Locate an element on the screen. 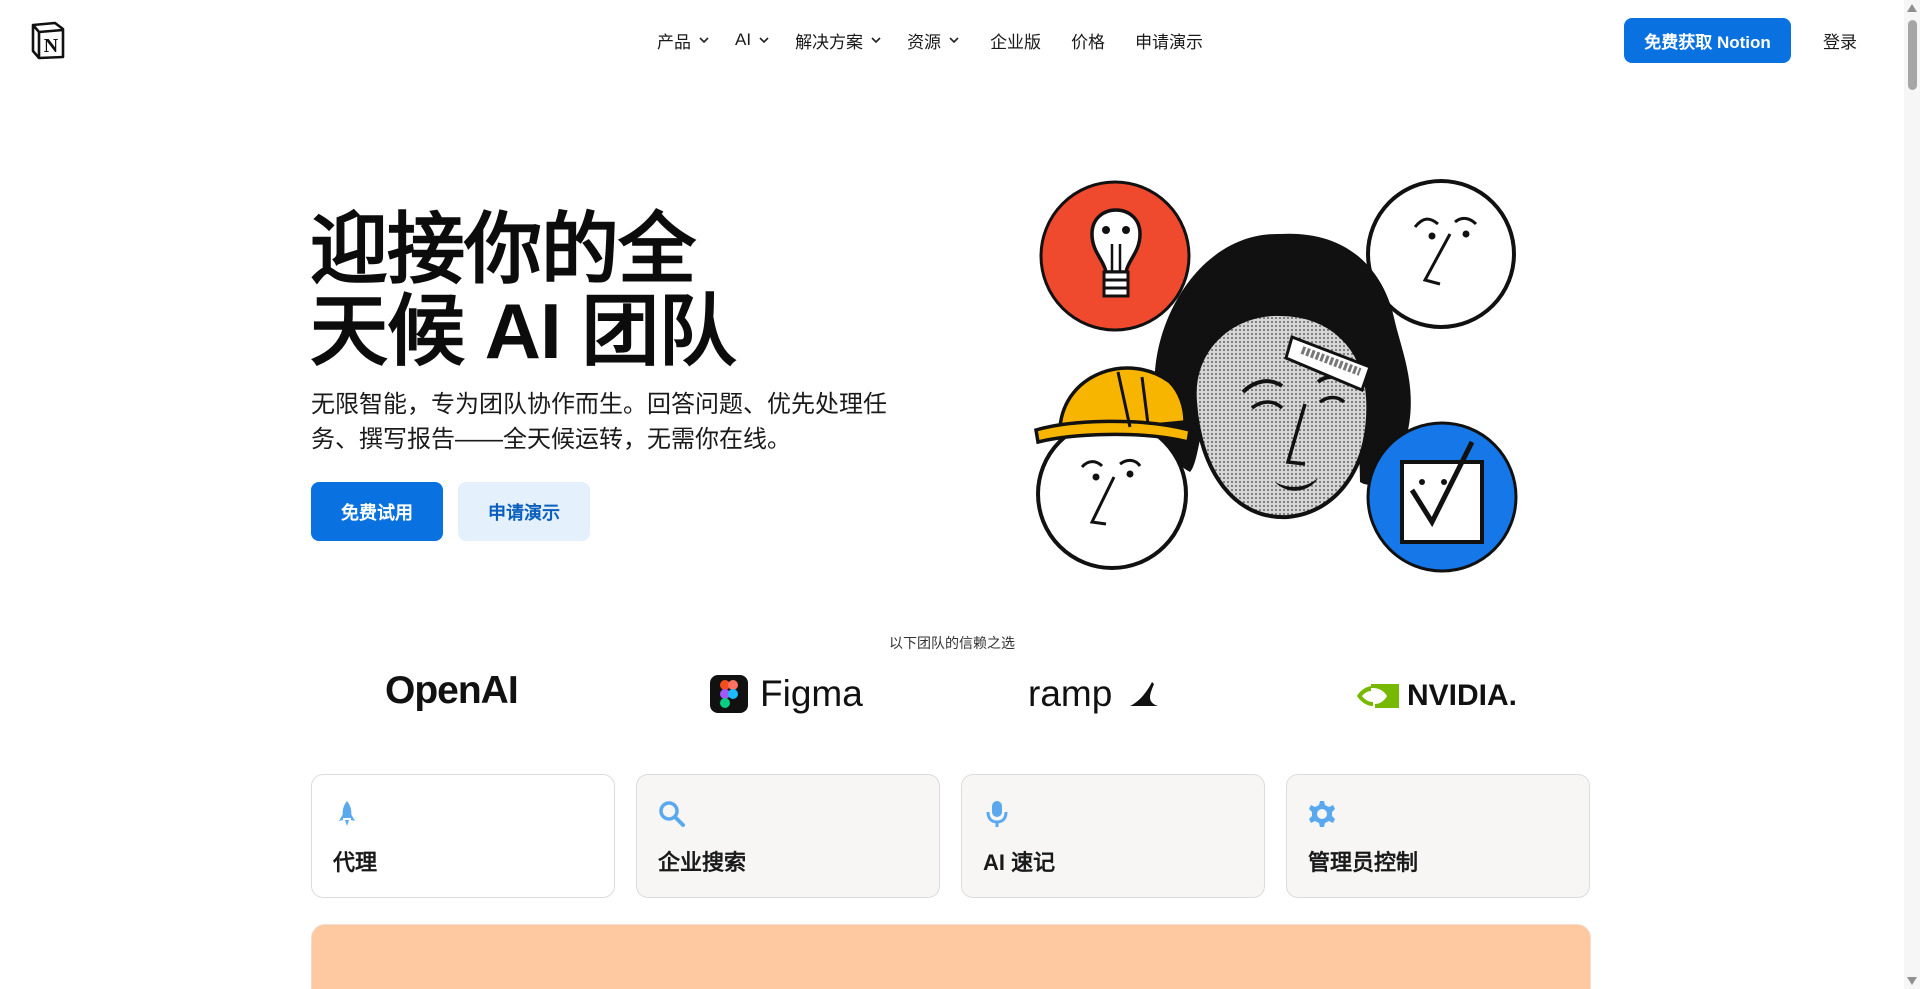 Image resolution: width=1920 pixels, height=989 pixels. nav-item-solutions: 解决方案 is located at coordinates (838, 40).